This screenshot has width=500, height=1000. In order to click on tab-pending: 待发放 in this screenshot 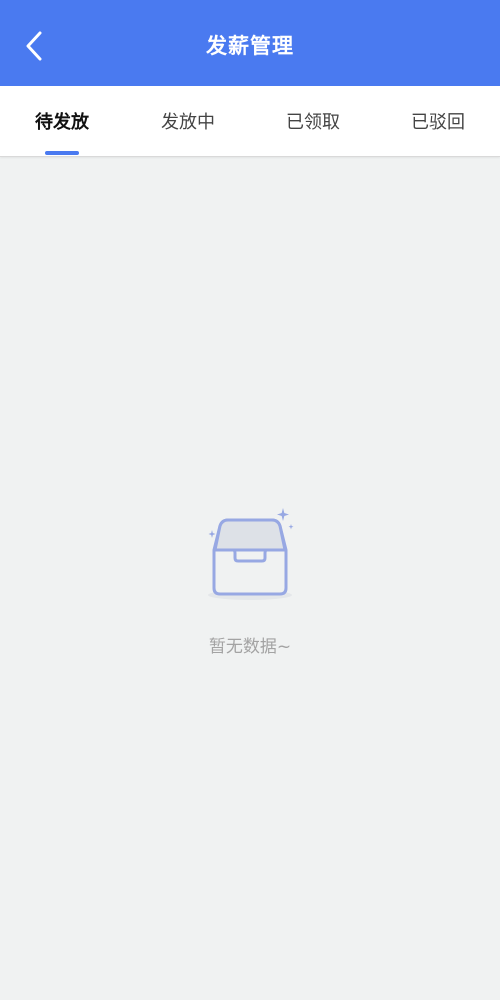, I will do `click(62, 121)`.